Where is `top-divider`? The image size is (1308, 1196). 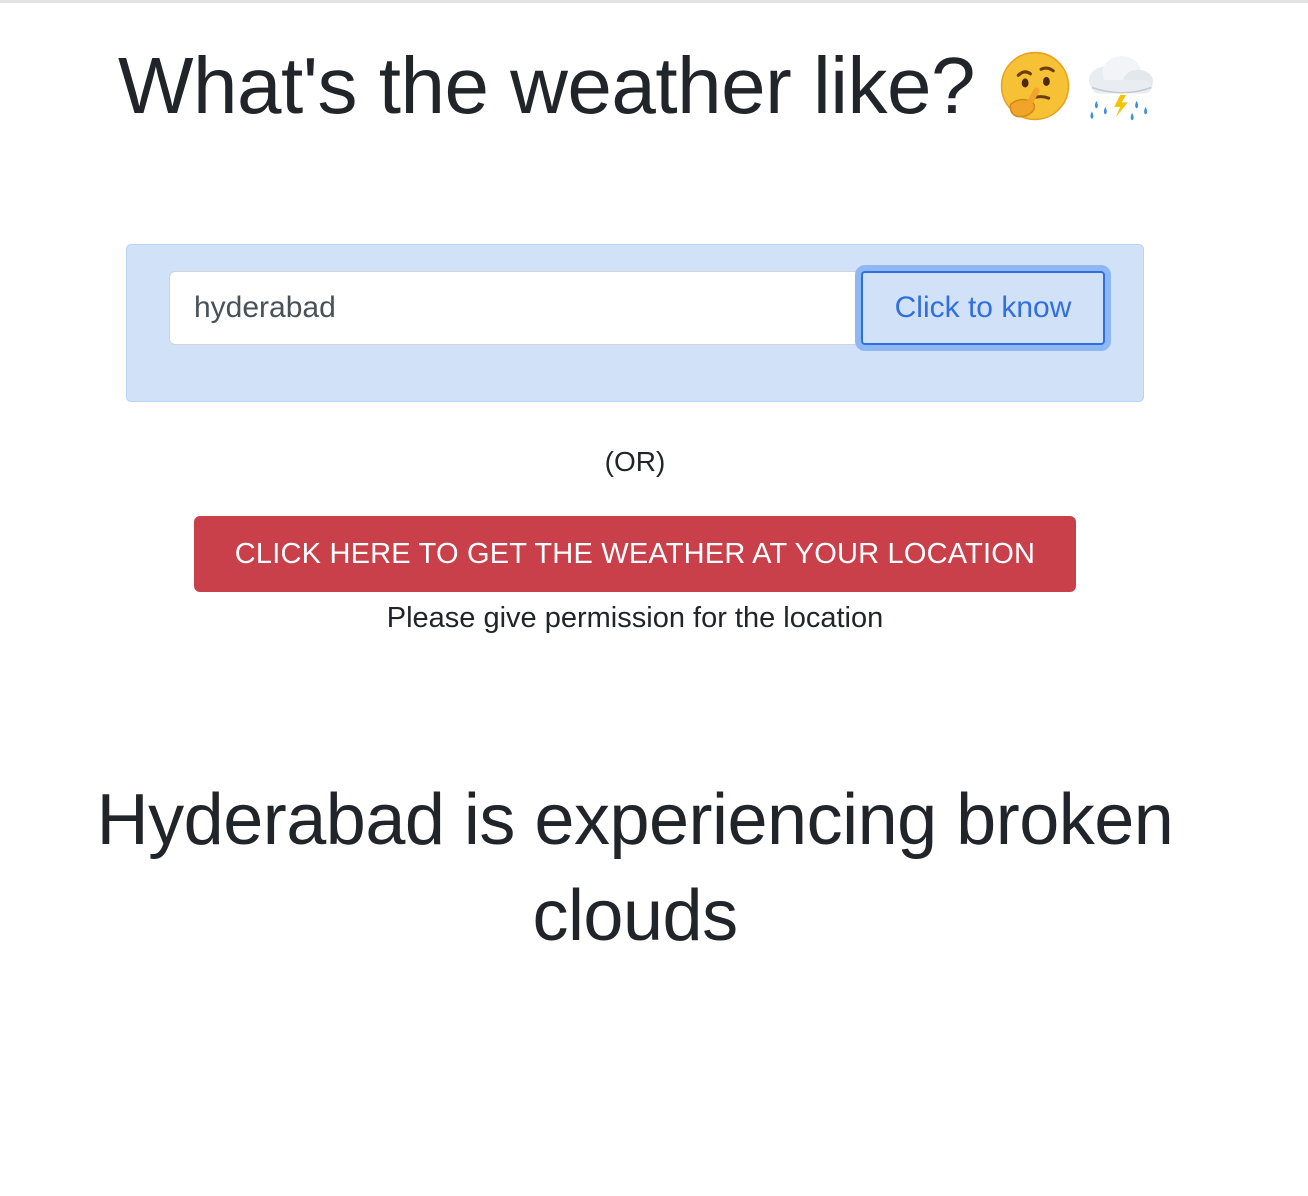
top-divider is located at coordinates (654, 1).